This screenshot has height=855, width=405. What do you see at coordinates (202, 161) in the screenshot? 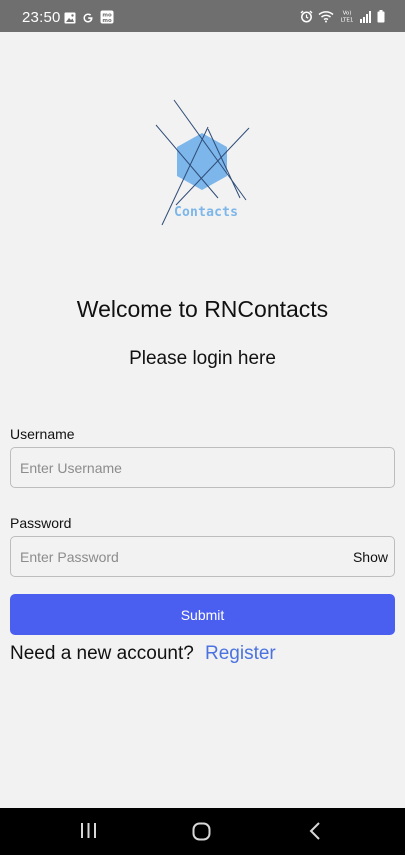
I see `logo-hexagon` at bounding box center [202, 161].